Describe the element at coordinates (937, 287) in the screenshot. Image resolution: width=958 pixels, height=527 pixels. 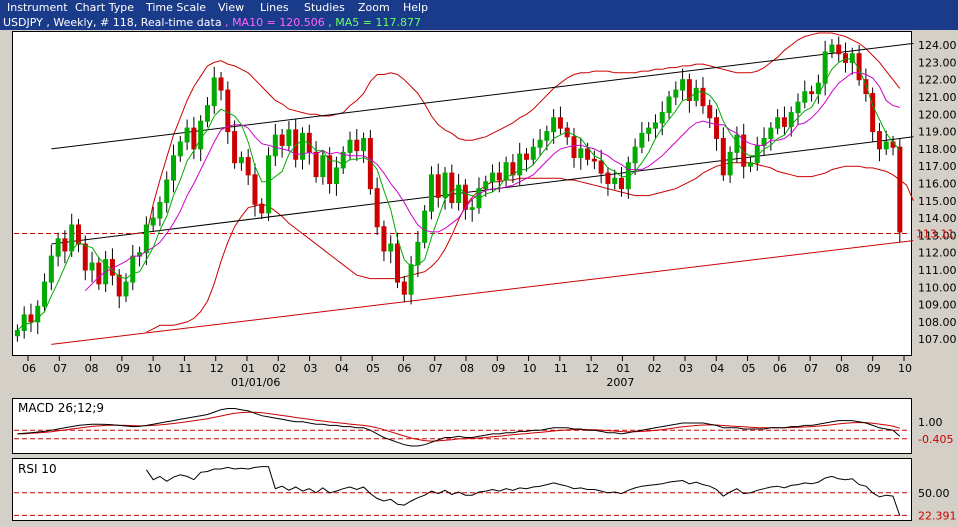
I see `price-tick-label: 110.00` at that location.